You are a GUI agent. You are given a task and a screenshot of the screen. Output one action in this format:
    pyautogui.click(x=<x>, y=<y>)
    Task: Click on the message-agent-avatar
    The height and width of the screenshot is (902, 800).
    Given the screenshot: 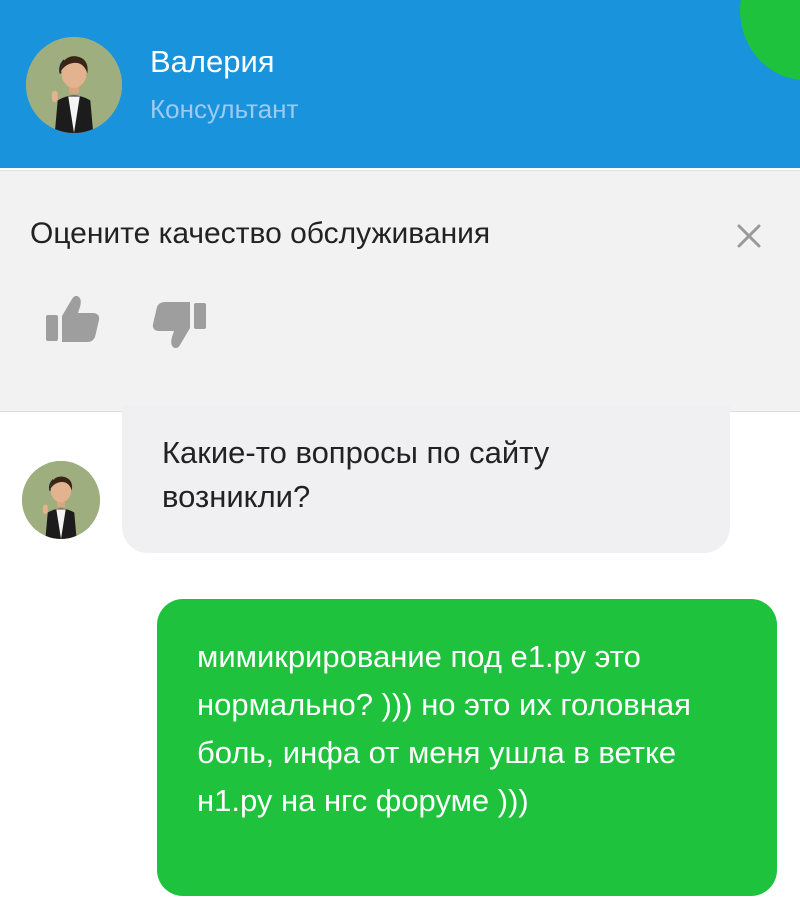 What is the action you would take?
    pyautogui.click(x=61, y=500)
    